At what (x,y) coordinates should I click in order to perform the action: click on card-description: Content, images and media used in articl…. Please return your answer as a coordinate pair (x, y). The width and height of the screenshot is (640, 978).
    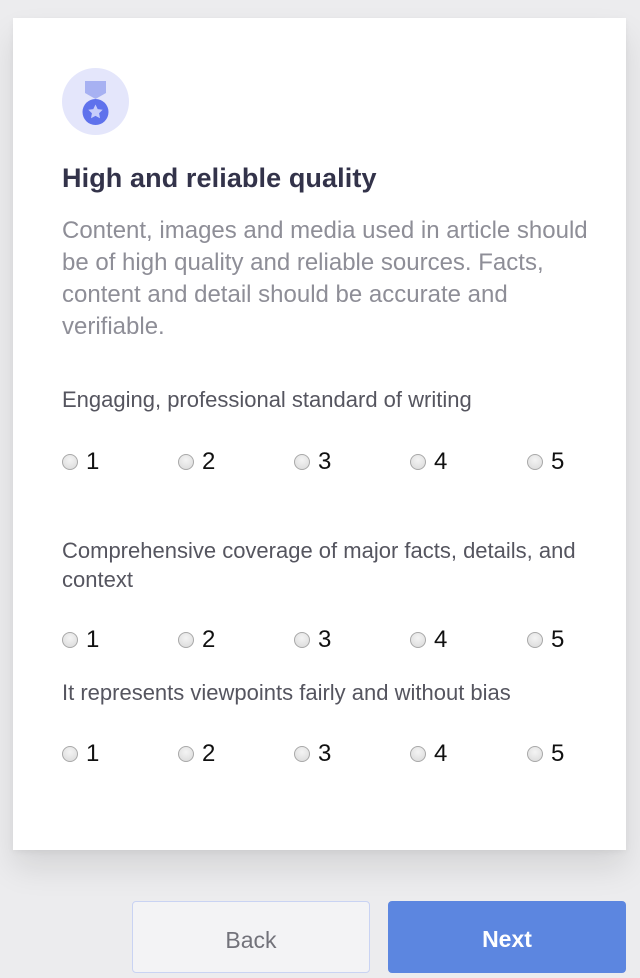
    Looking at the image, I should click on (325, 278).